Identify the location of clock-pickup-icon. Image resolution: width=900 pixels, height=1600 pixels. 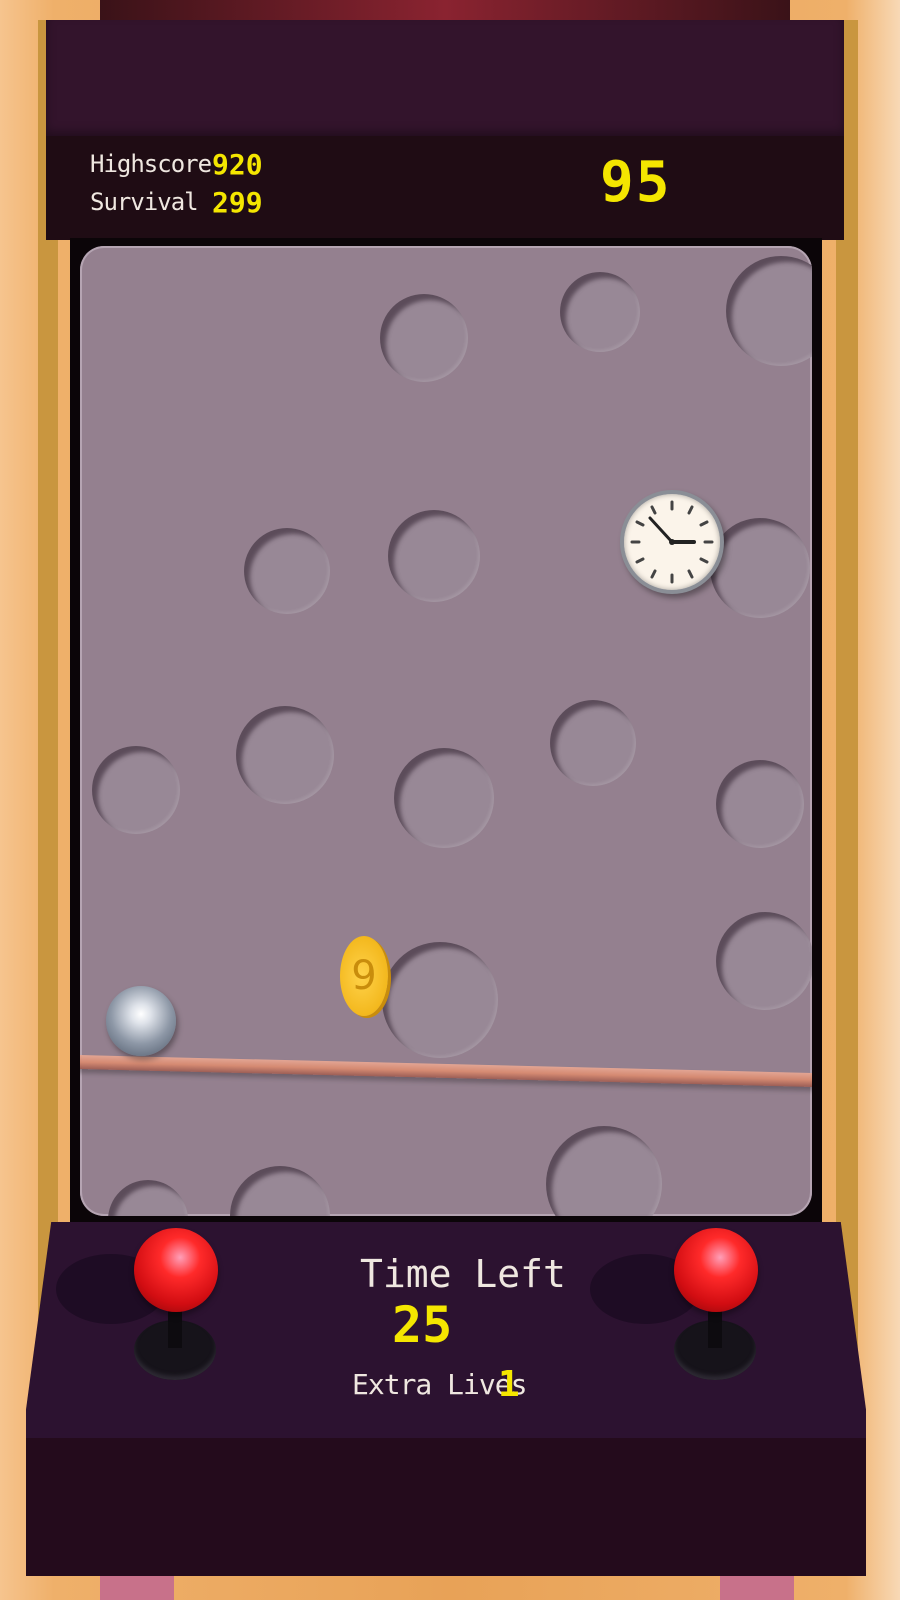
(672, 542).